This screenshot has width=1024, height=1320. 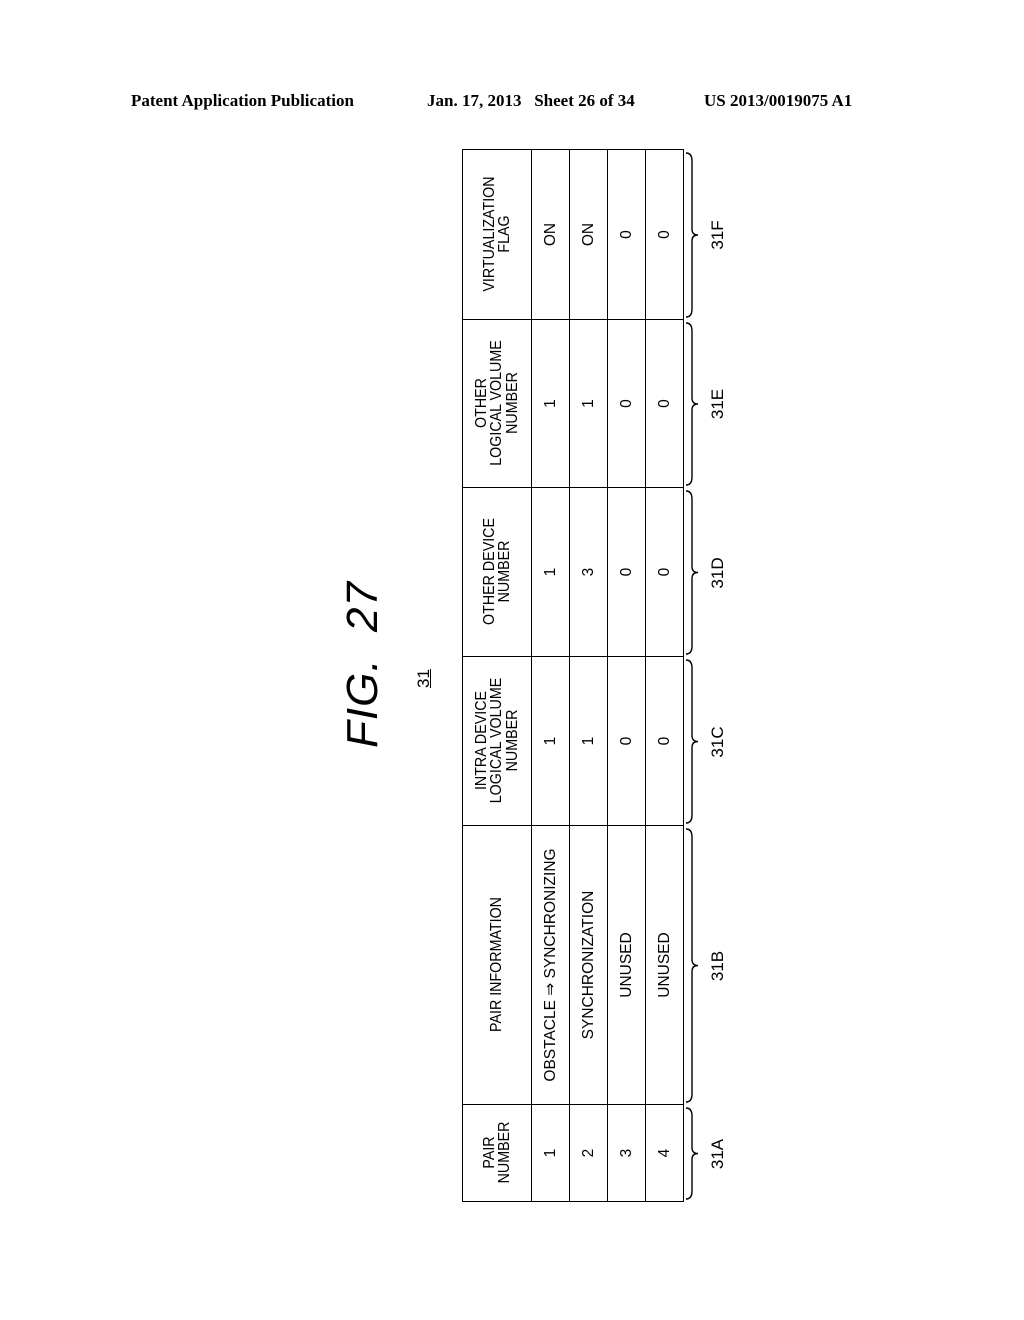 I want to click on brace-31d, so click(x=692, y=572).